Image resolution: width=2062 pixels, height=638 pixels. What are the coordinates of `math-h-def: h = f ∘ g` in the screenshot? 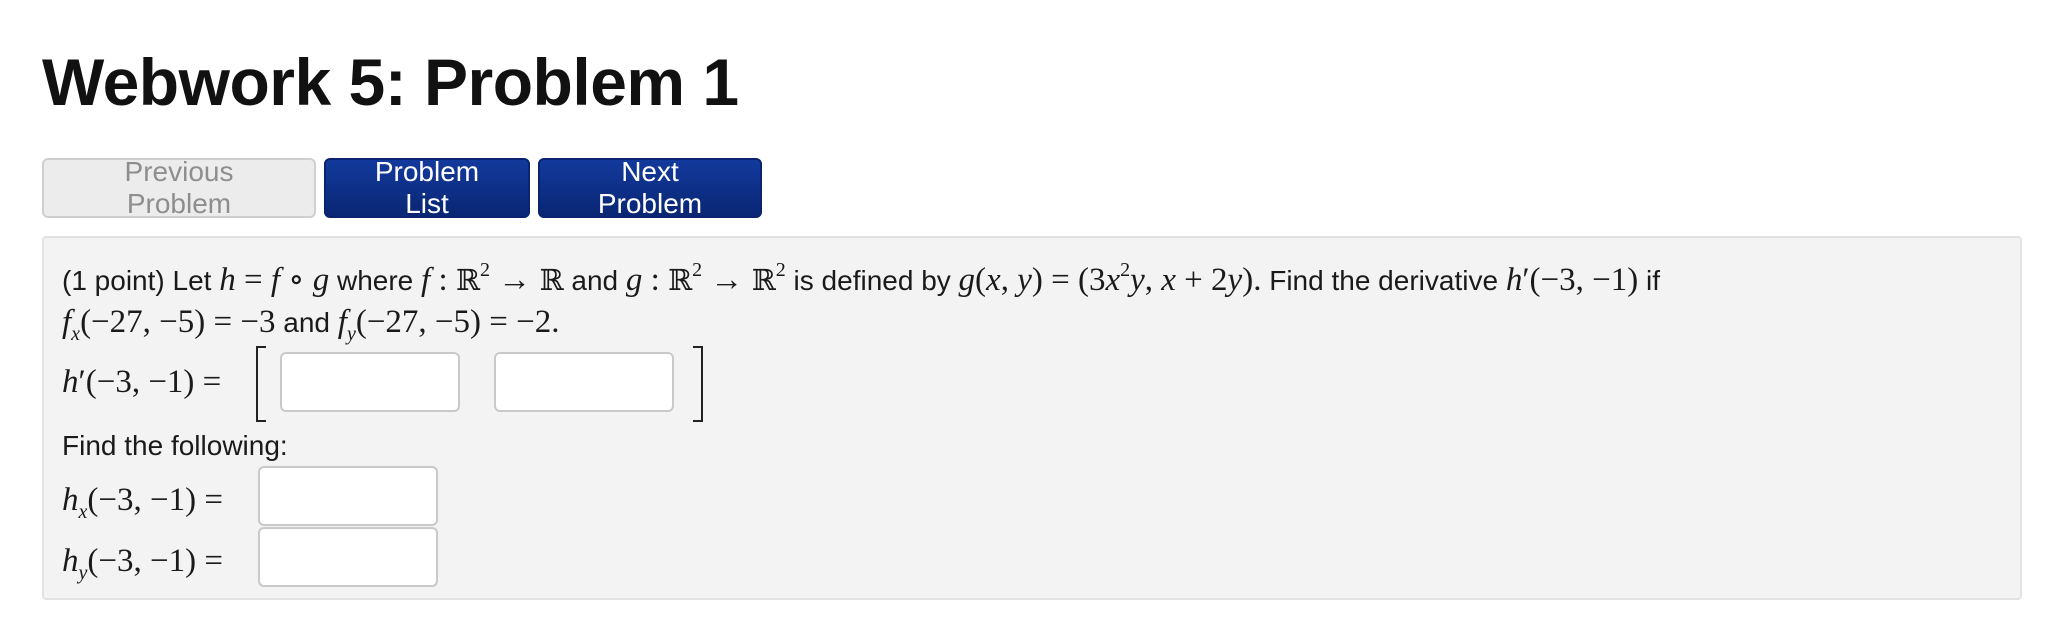 It's located at (274, 280).